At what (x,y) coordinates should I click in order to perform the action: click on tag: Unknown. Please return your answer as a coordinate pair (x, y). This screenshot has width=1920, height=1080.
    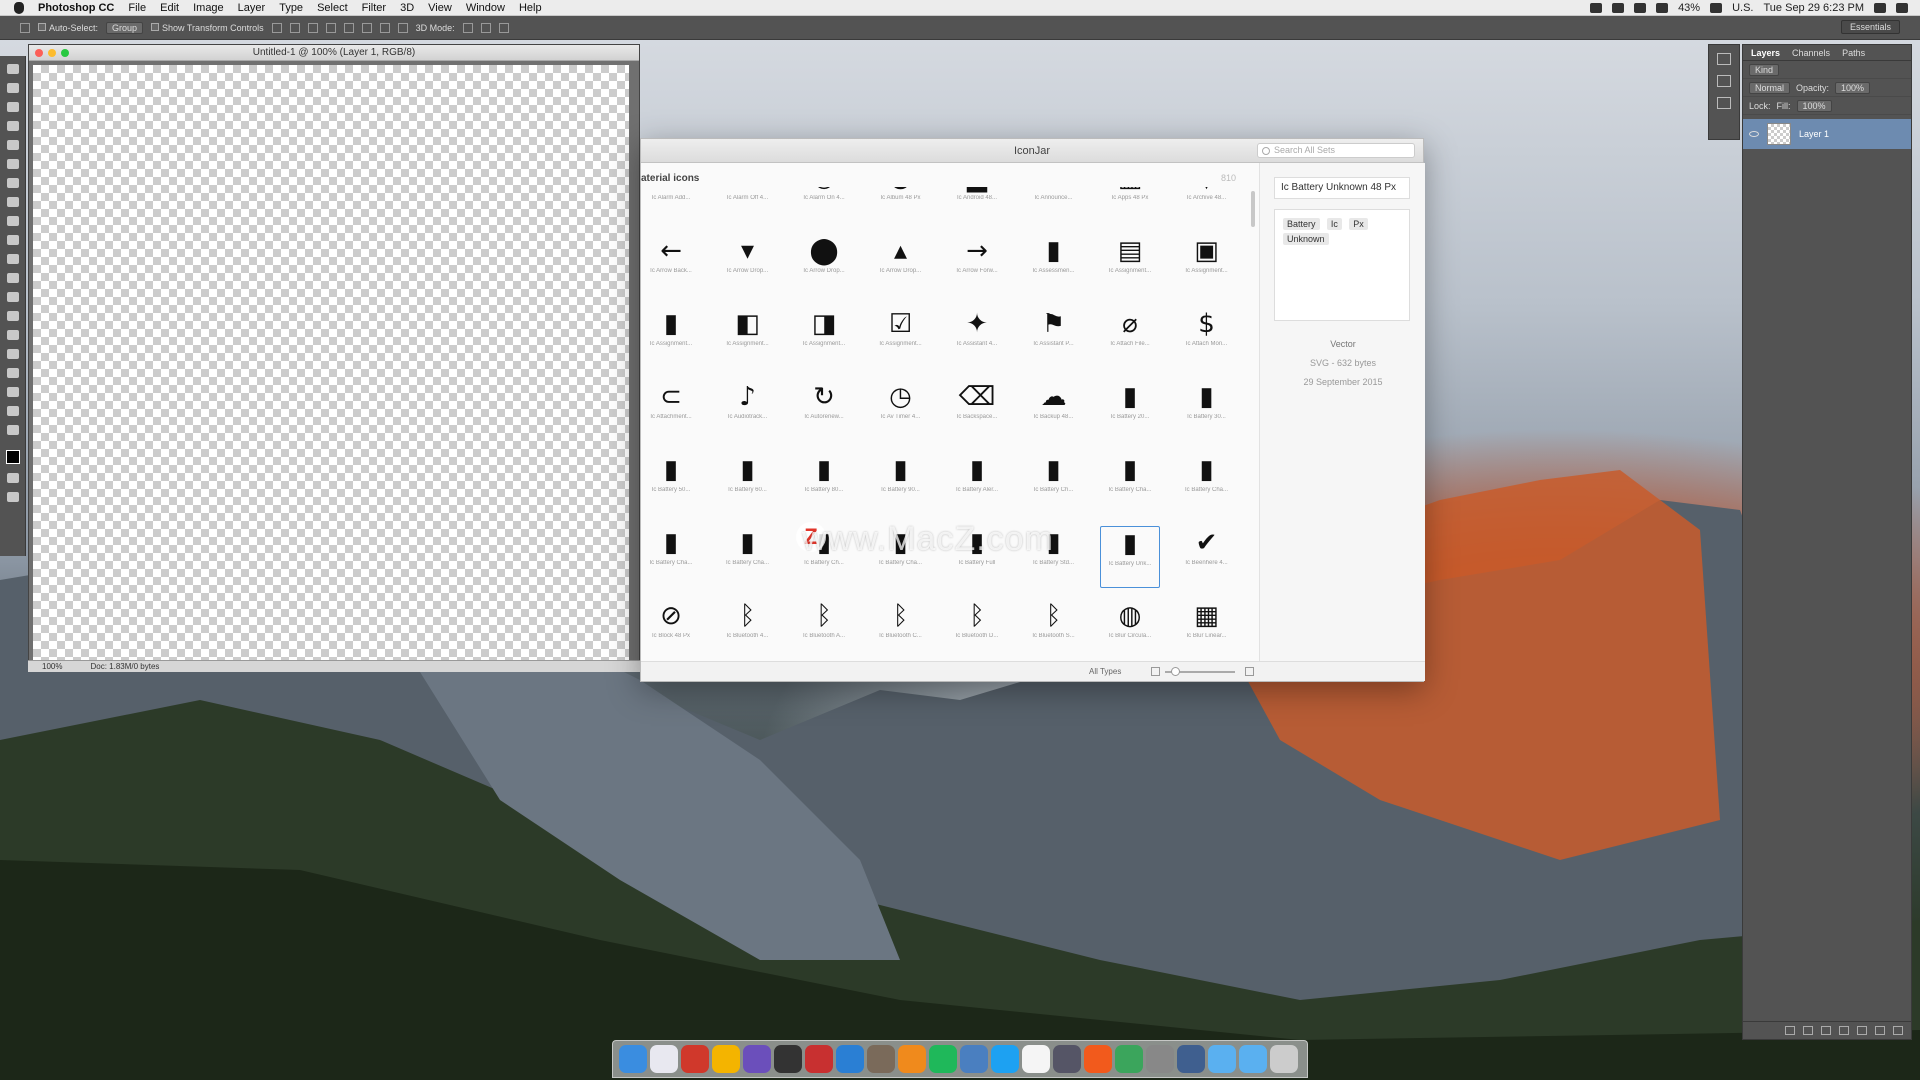
    Looking at the image, I should click on (1306, 239).